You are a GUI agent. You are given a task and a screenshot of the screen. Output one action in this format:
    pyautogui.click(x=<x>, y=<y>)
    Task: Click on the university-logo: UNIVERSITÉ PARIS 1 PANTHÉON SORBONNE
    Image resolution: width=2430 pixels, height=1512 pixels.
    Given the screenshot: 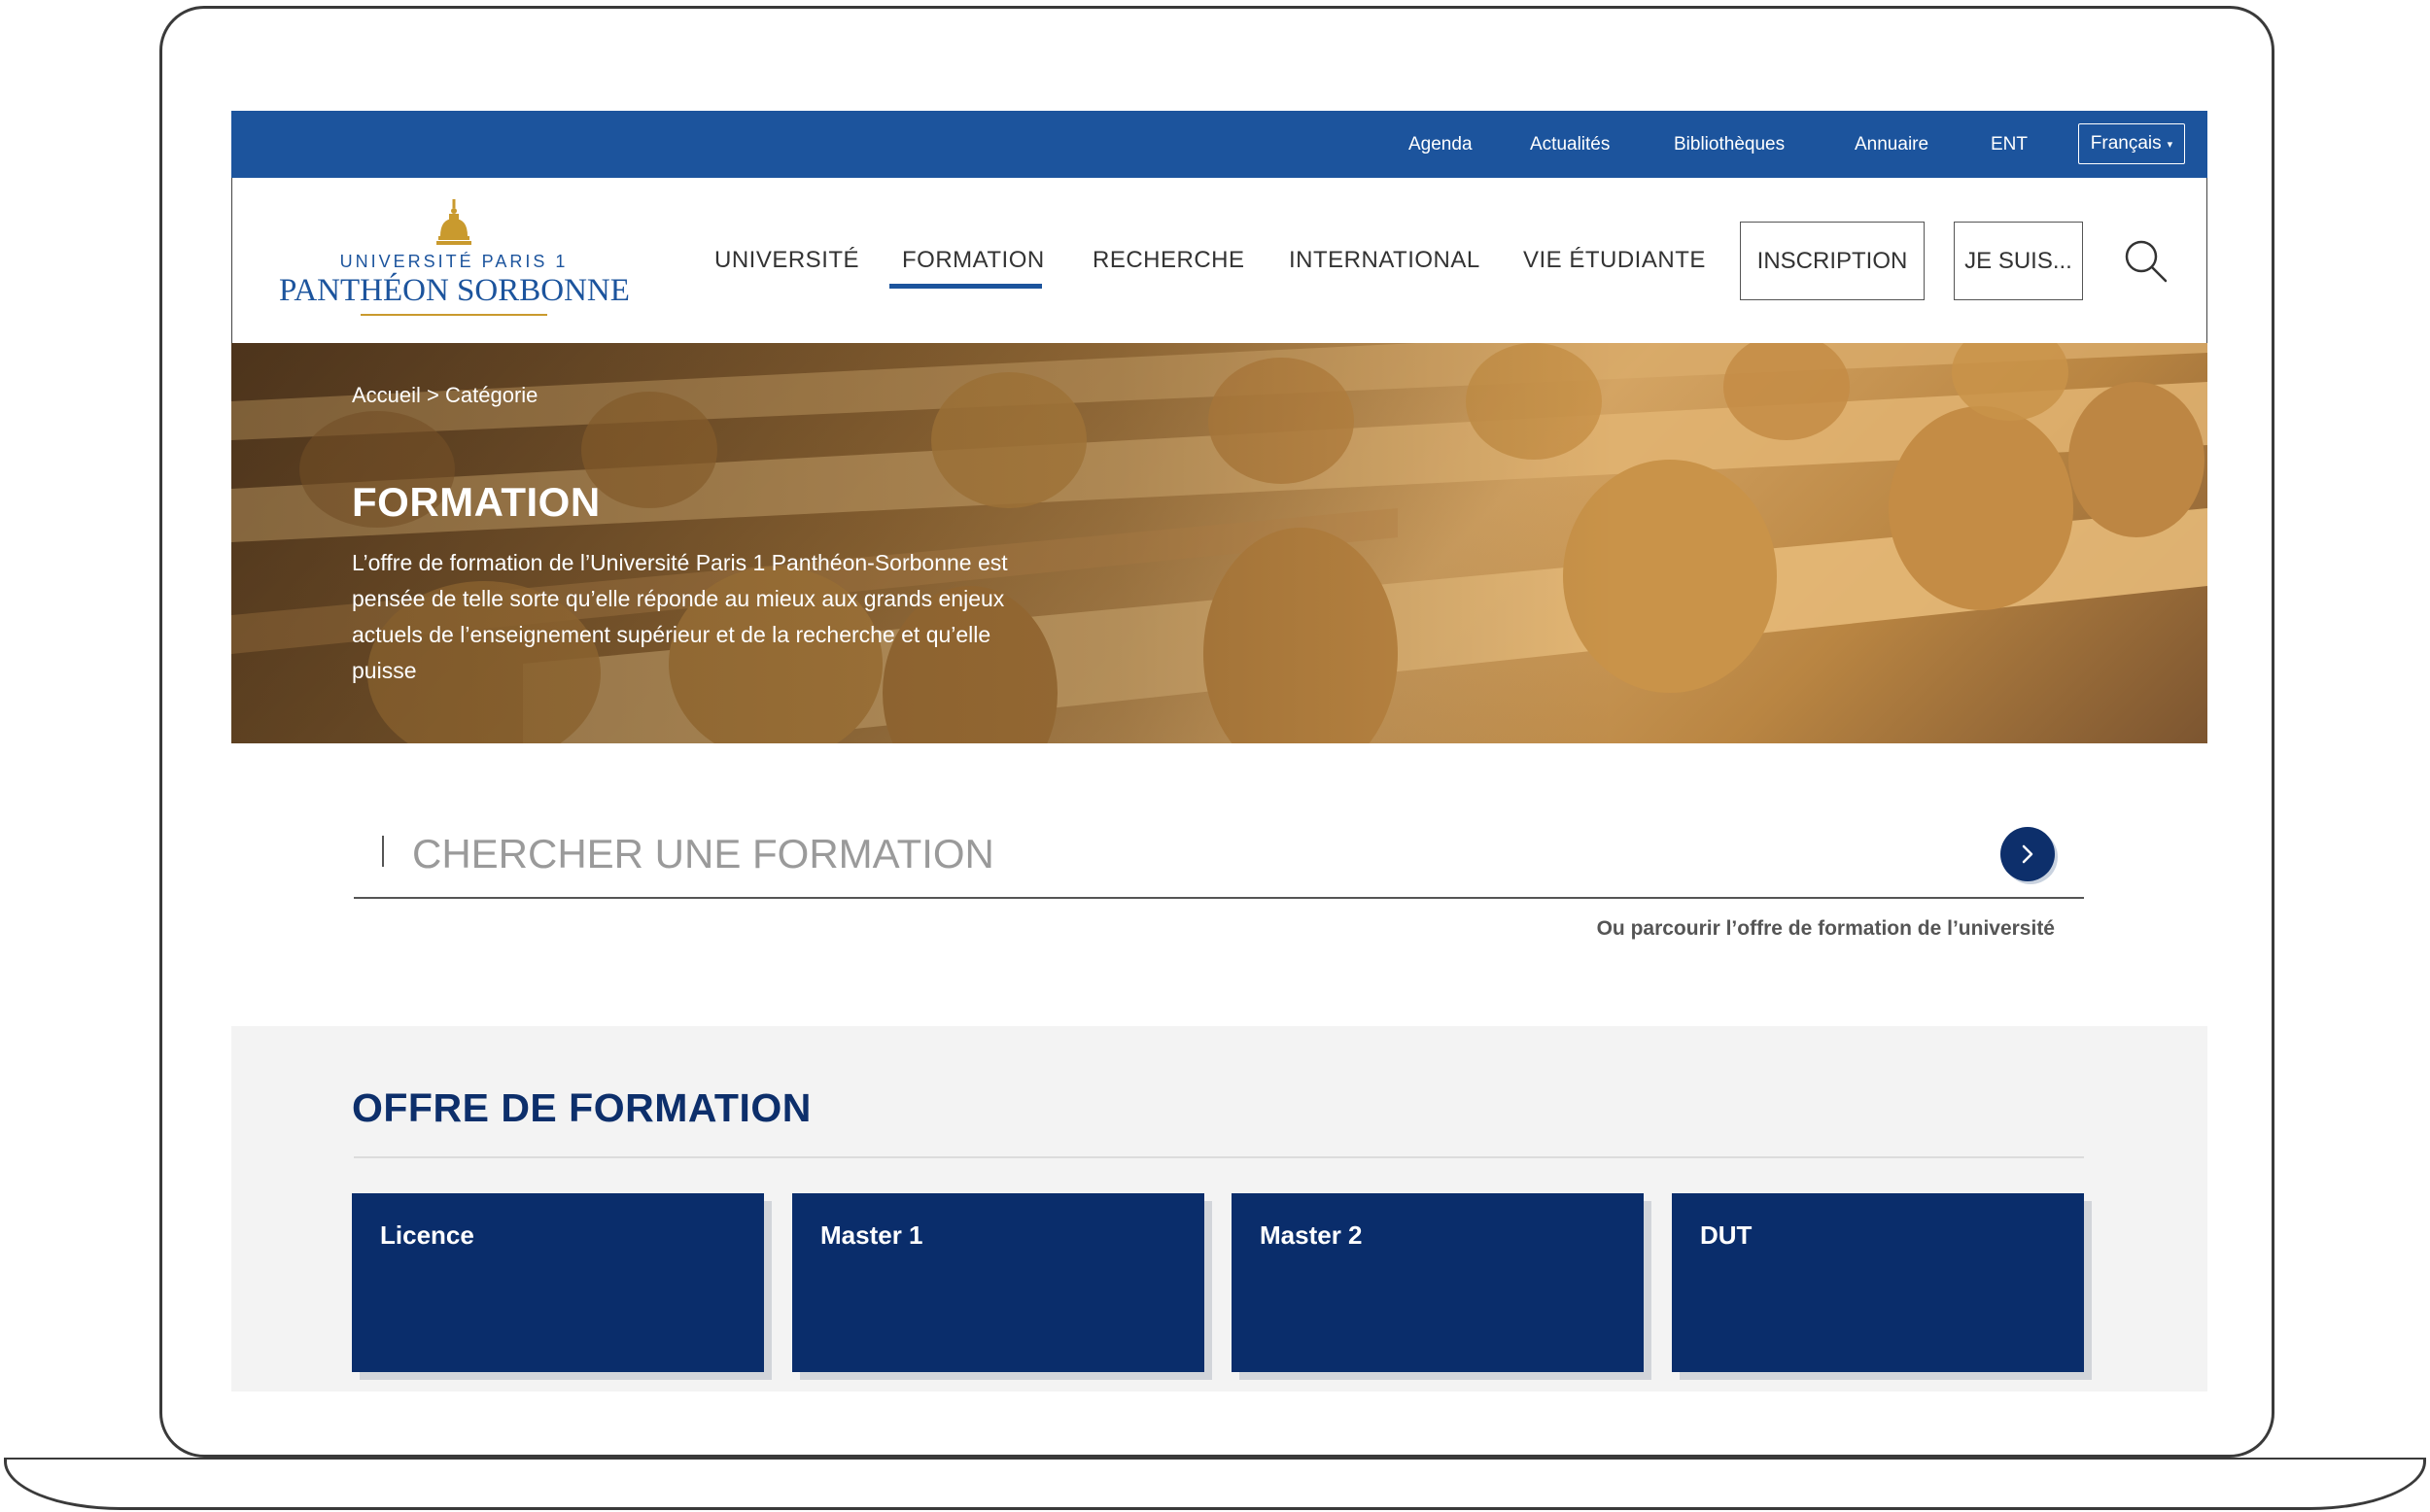 What is the action you would take?
    pyautogui.click(x=454, y=257)
    